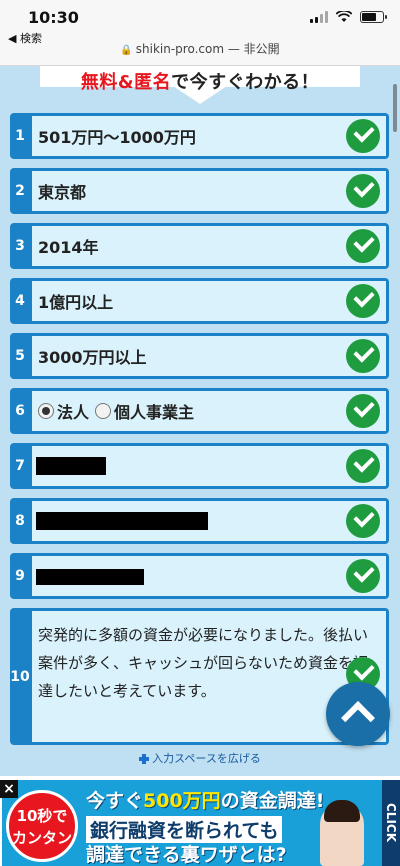 This screenshot has height=866, width=400. I want to click on form-row-2: 2 東京都, so click(199, 191).